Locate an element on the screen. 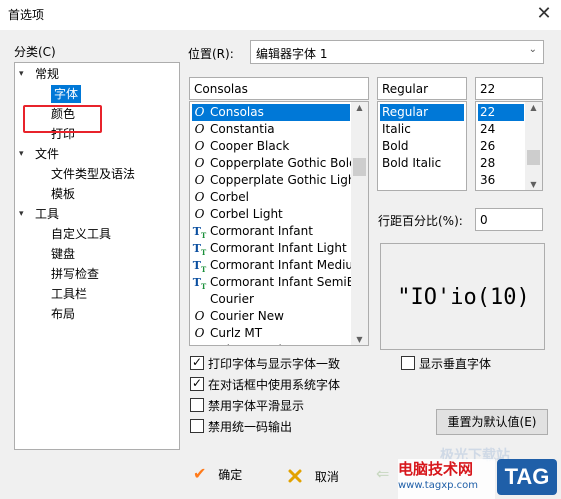  font-size-list: 22 24 26 28 36 ▲ ▼ is located at coordinates (509, 146).